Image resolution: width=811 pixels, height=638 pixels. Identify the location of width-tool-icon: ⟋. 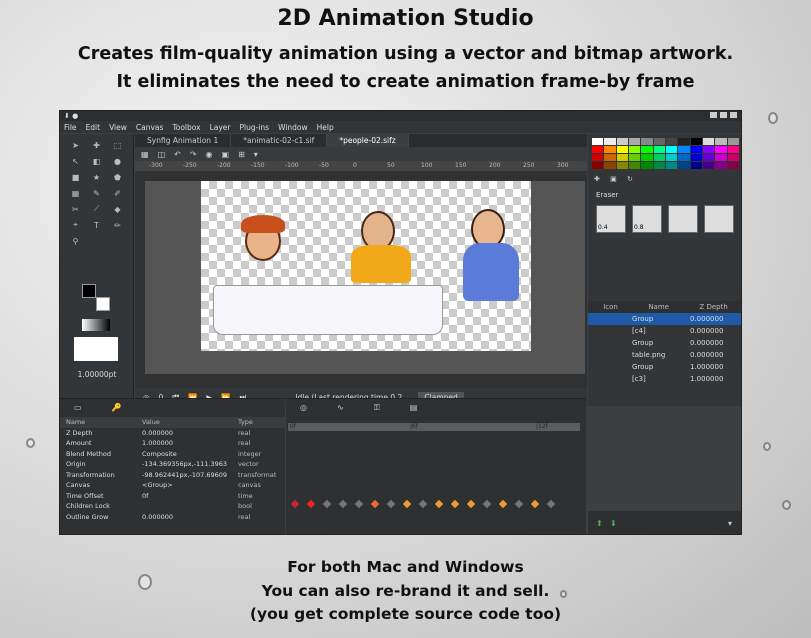
(96, 209).